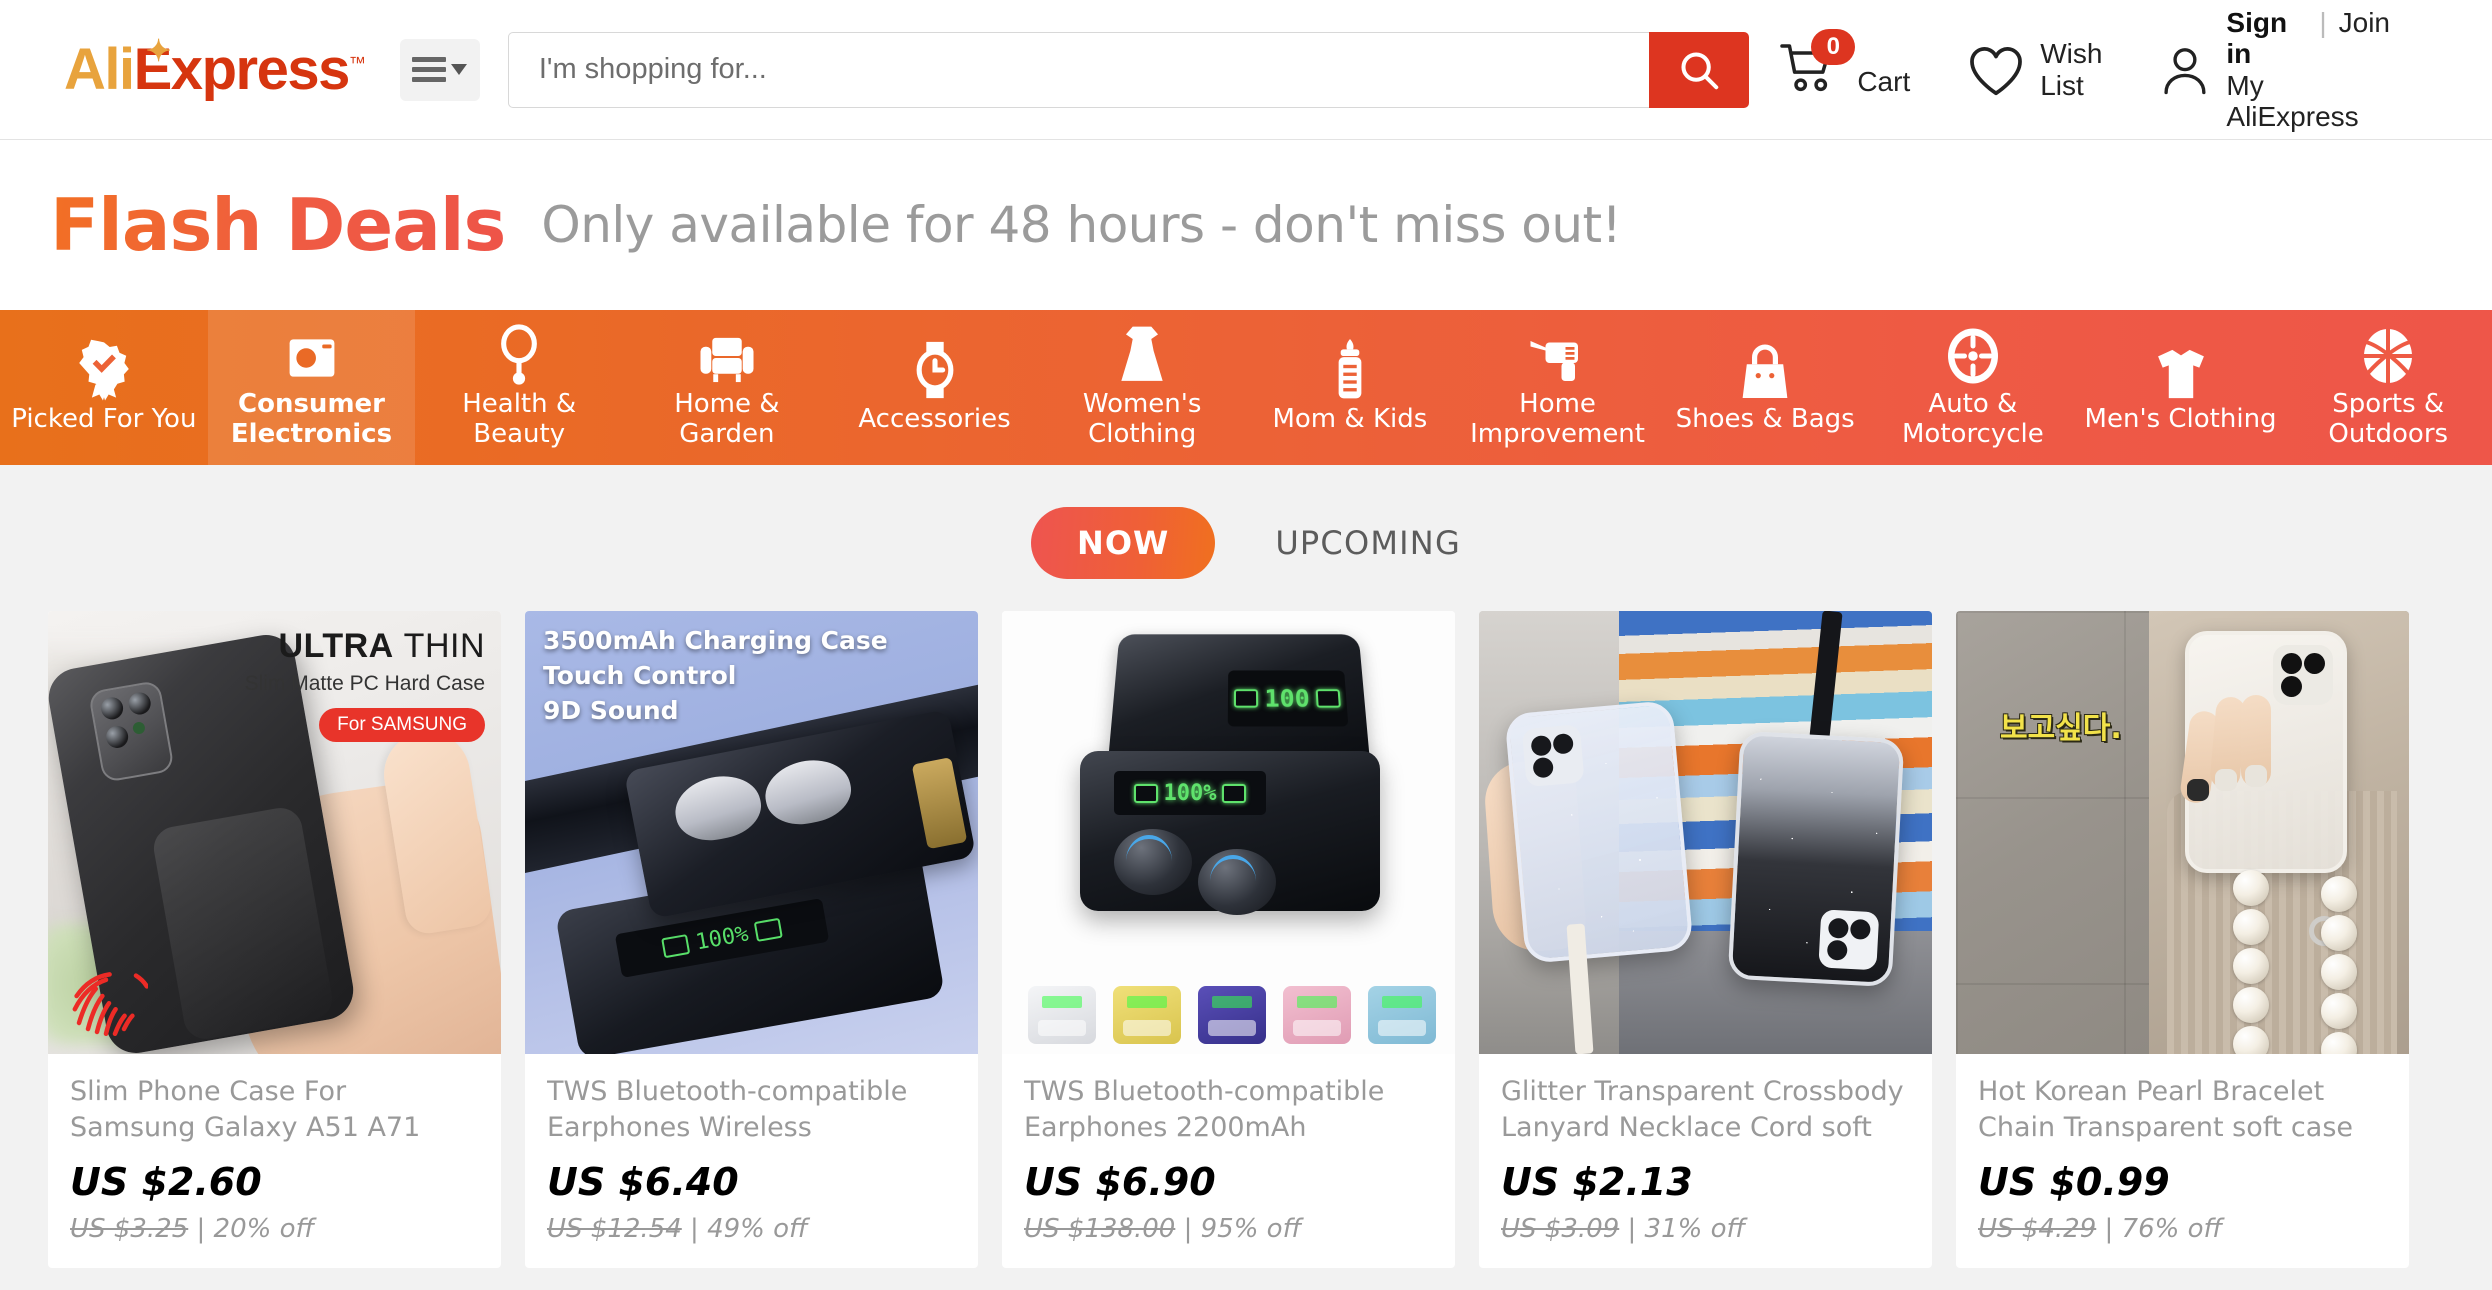 This screenshot has height=1290, width=2492. I want to click on mirror-icon, so click(519, 354).